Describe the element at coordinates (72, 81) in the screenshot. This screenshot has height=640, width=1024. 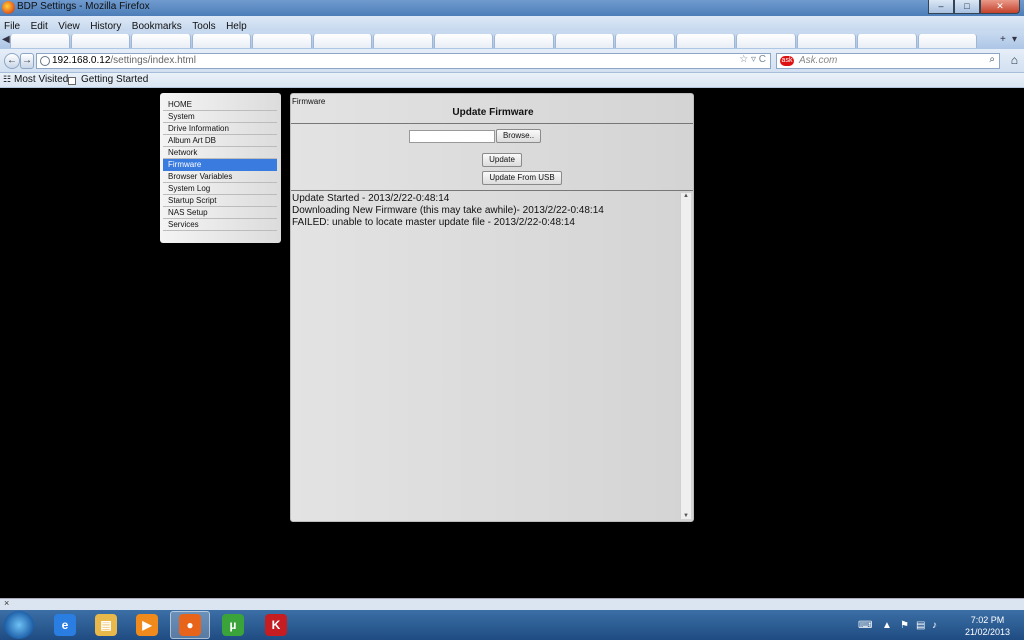
I see `page-icon` at that location.